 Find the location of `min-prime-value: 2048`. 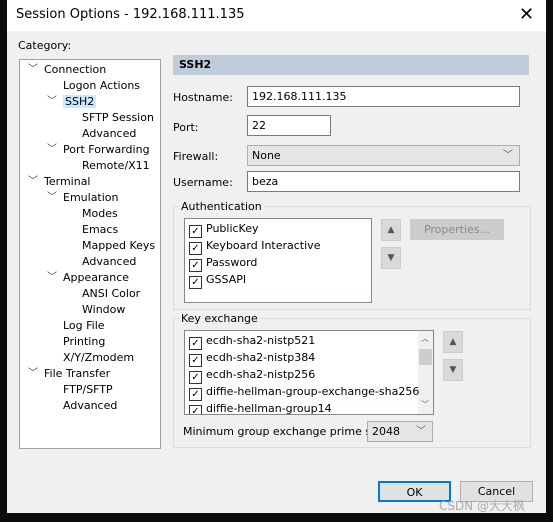

min-prime-value: 2048 is located at coordinates (386, 431).